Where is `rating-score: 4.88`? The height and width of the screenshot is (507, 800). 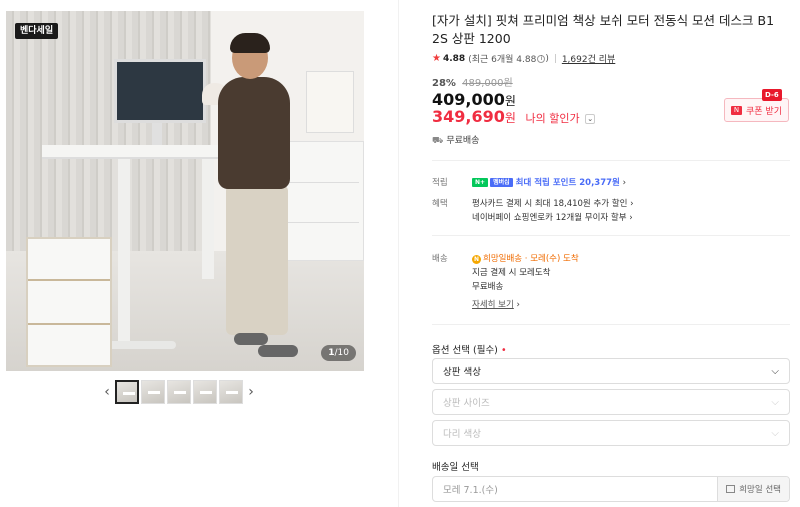 rating-score: 4.88 is located at coordinates (454, 58).